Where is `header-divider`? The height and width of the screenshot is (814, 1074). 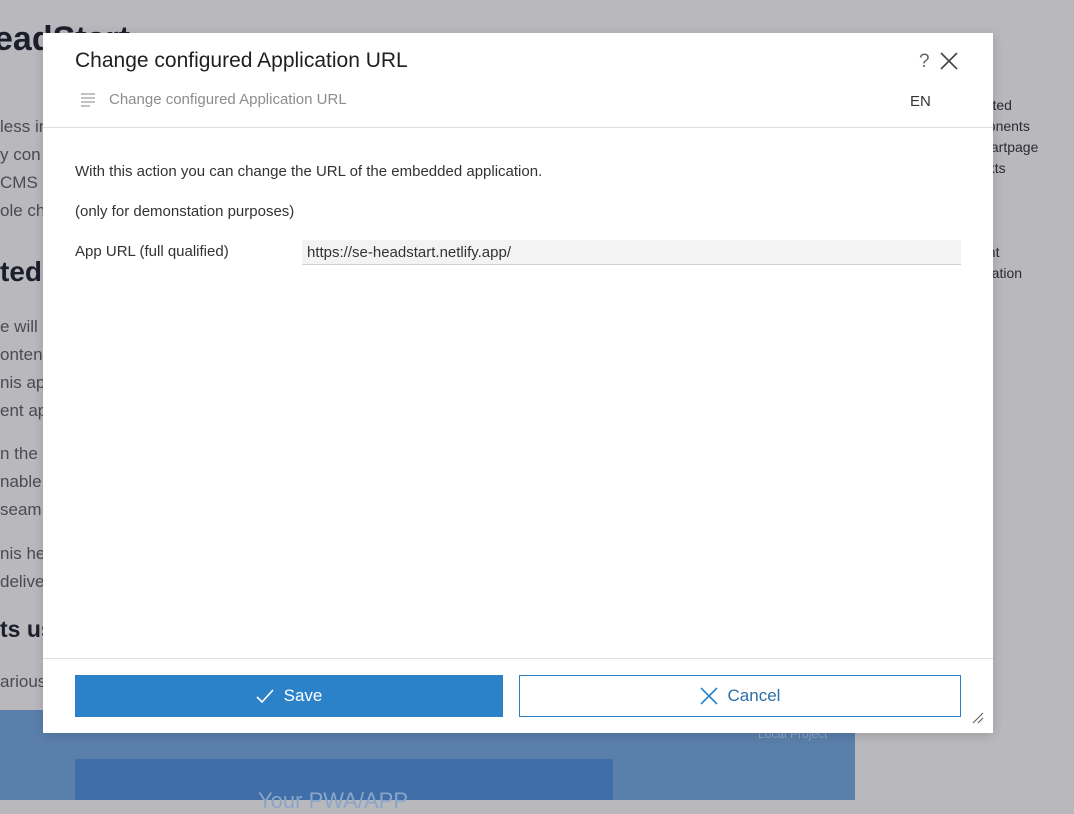 header-divider is located at coordinates (518, 127).